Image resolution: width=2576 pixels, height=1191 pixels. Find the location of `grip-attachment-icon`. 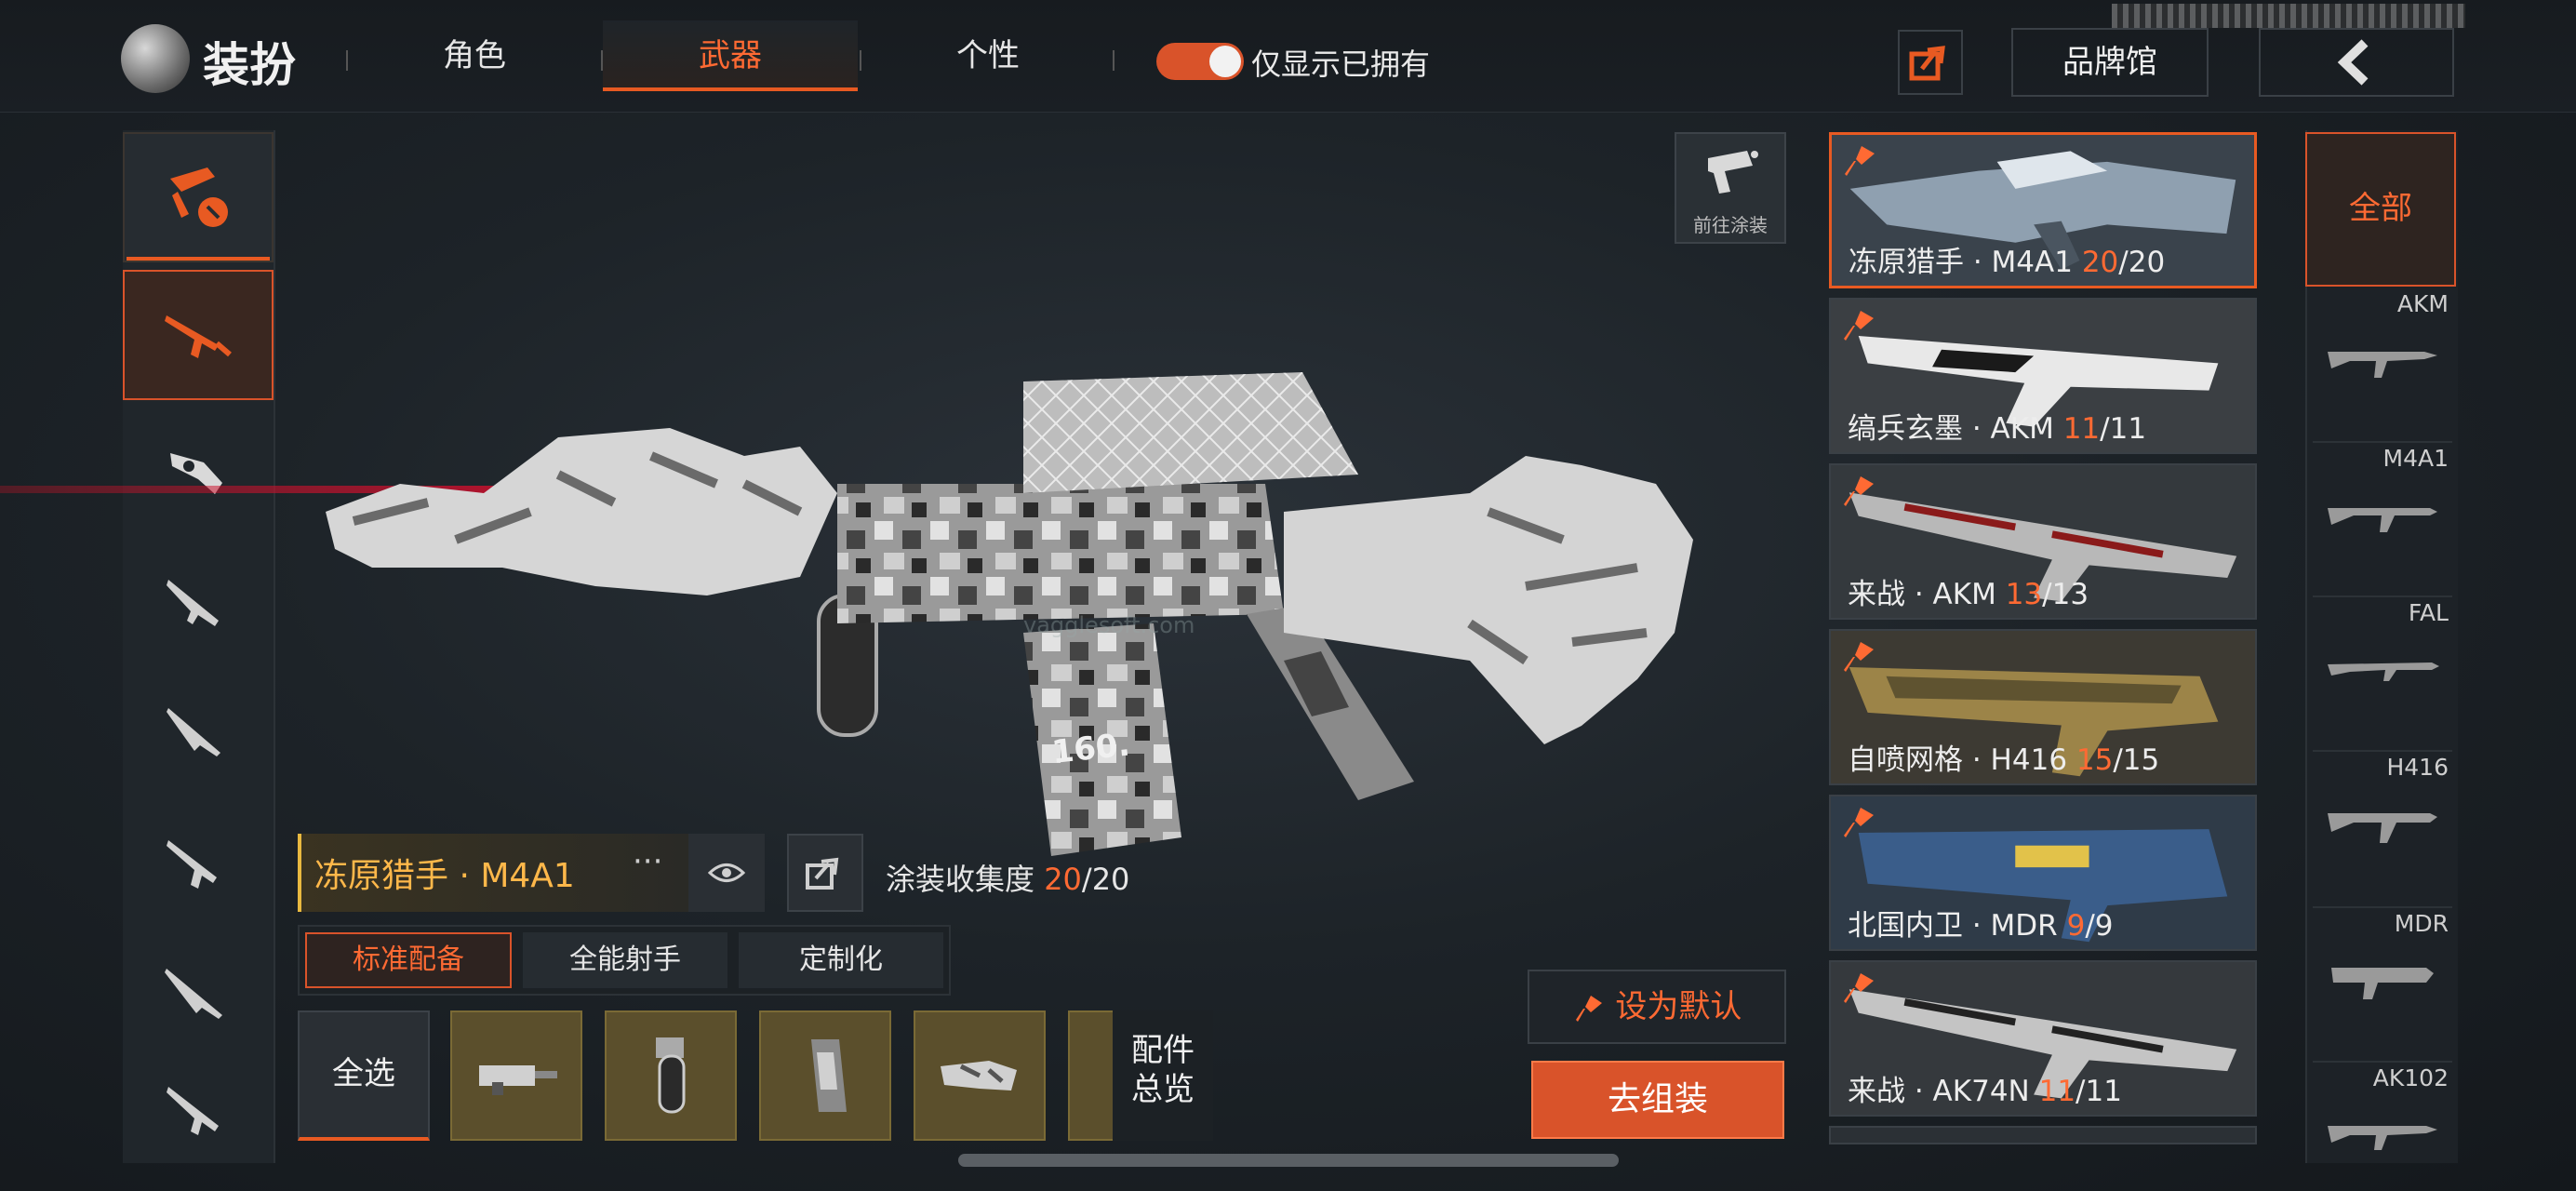

grip-attachment-icon is located at coordinates (671, 1075).